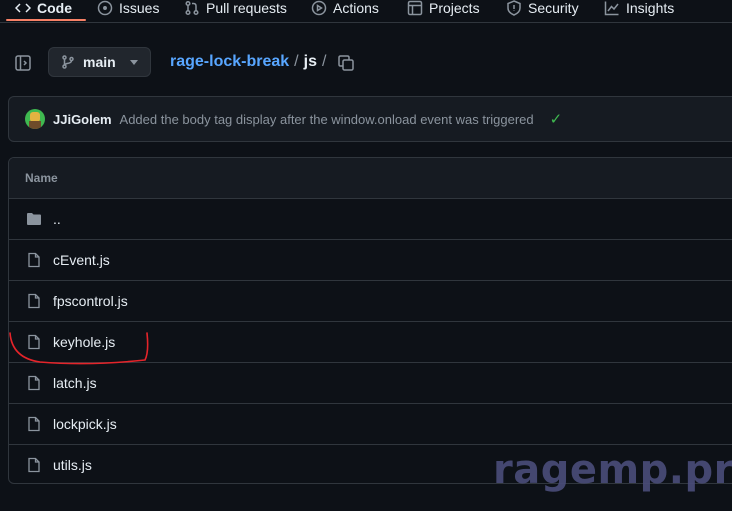  Describe the element at coordinates (319, 8) in the screenshot. I see `play-icon` at that location.